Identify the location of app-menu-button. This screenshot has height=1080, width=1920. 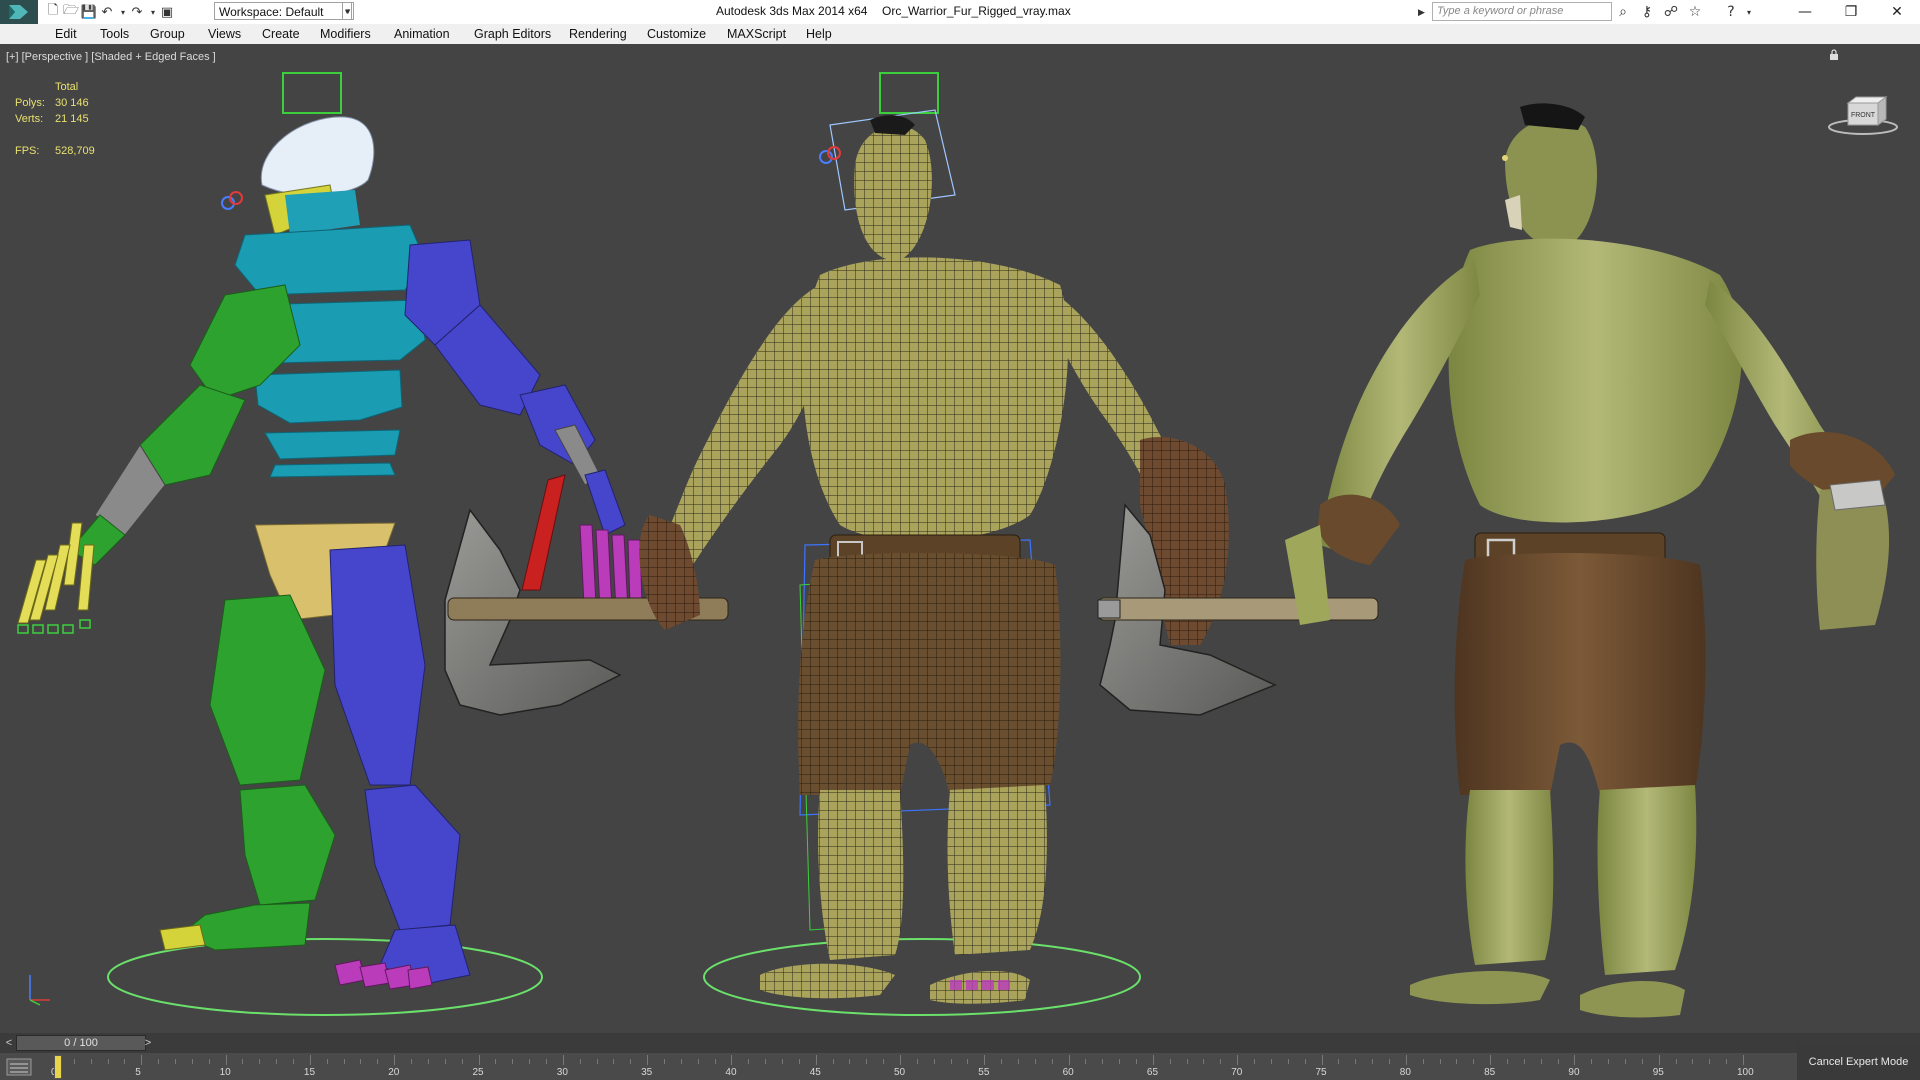
(19, 12).